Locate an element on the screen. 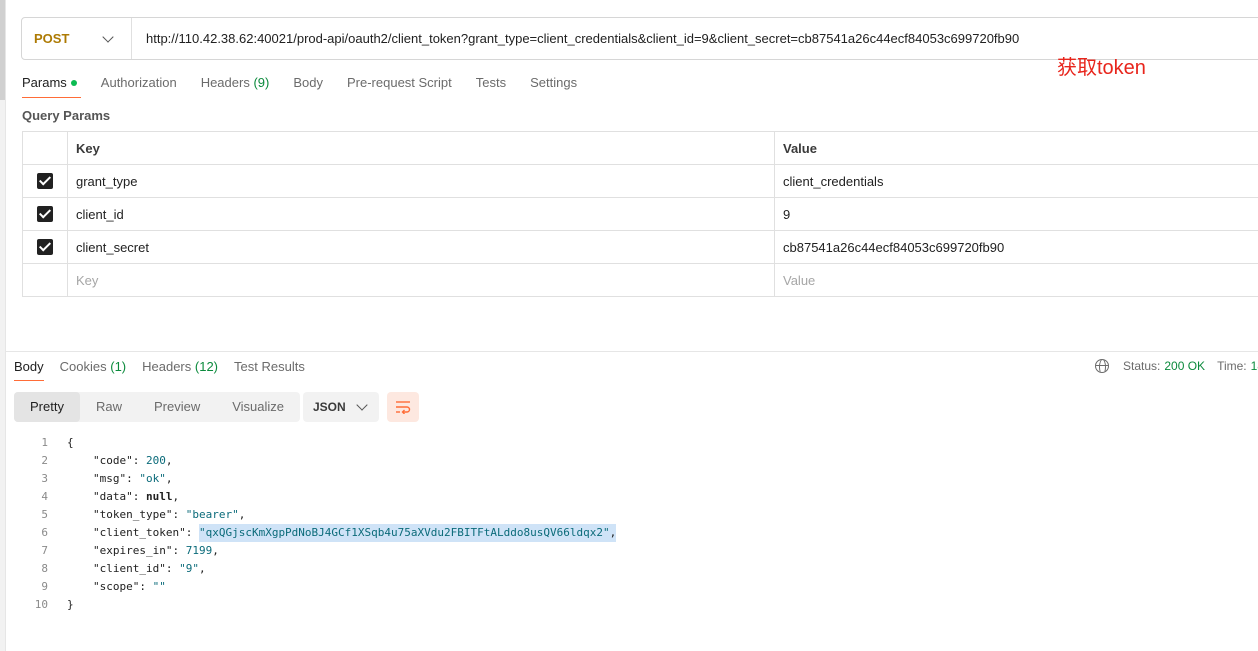 Image resolution: width=1258 pixels, height=651 pixels. code-line: 8 "client_id": "9", is located at coordinates (315, 569).